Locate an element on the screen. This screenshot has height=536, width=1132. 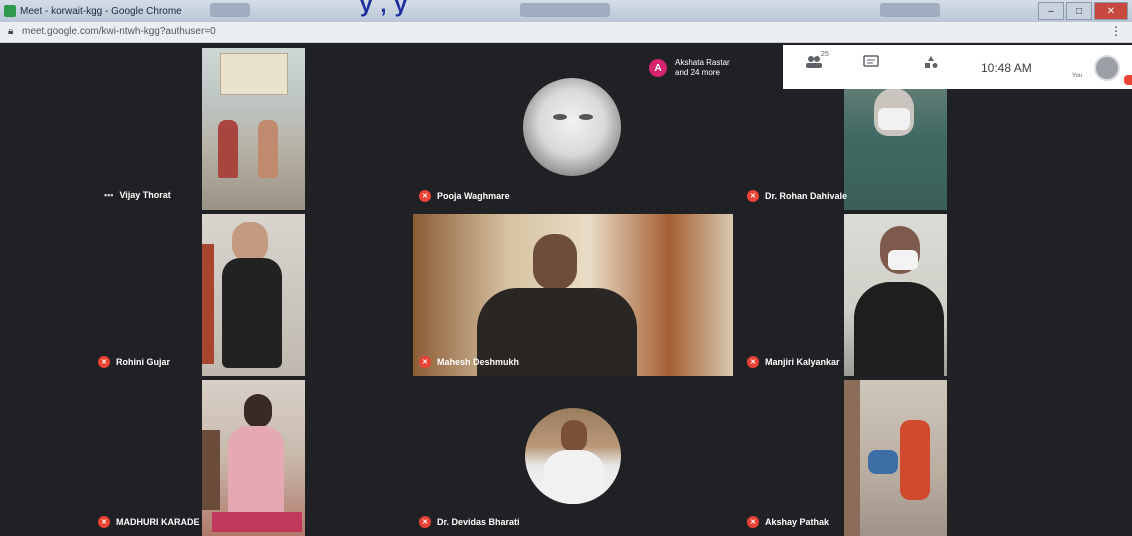
participant-tile: ••• Vijay Thorat is located at coordinates (248, 129).